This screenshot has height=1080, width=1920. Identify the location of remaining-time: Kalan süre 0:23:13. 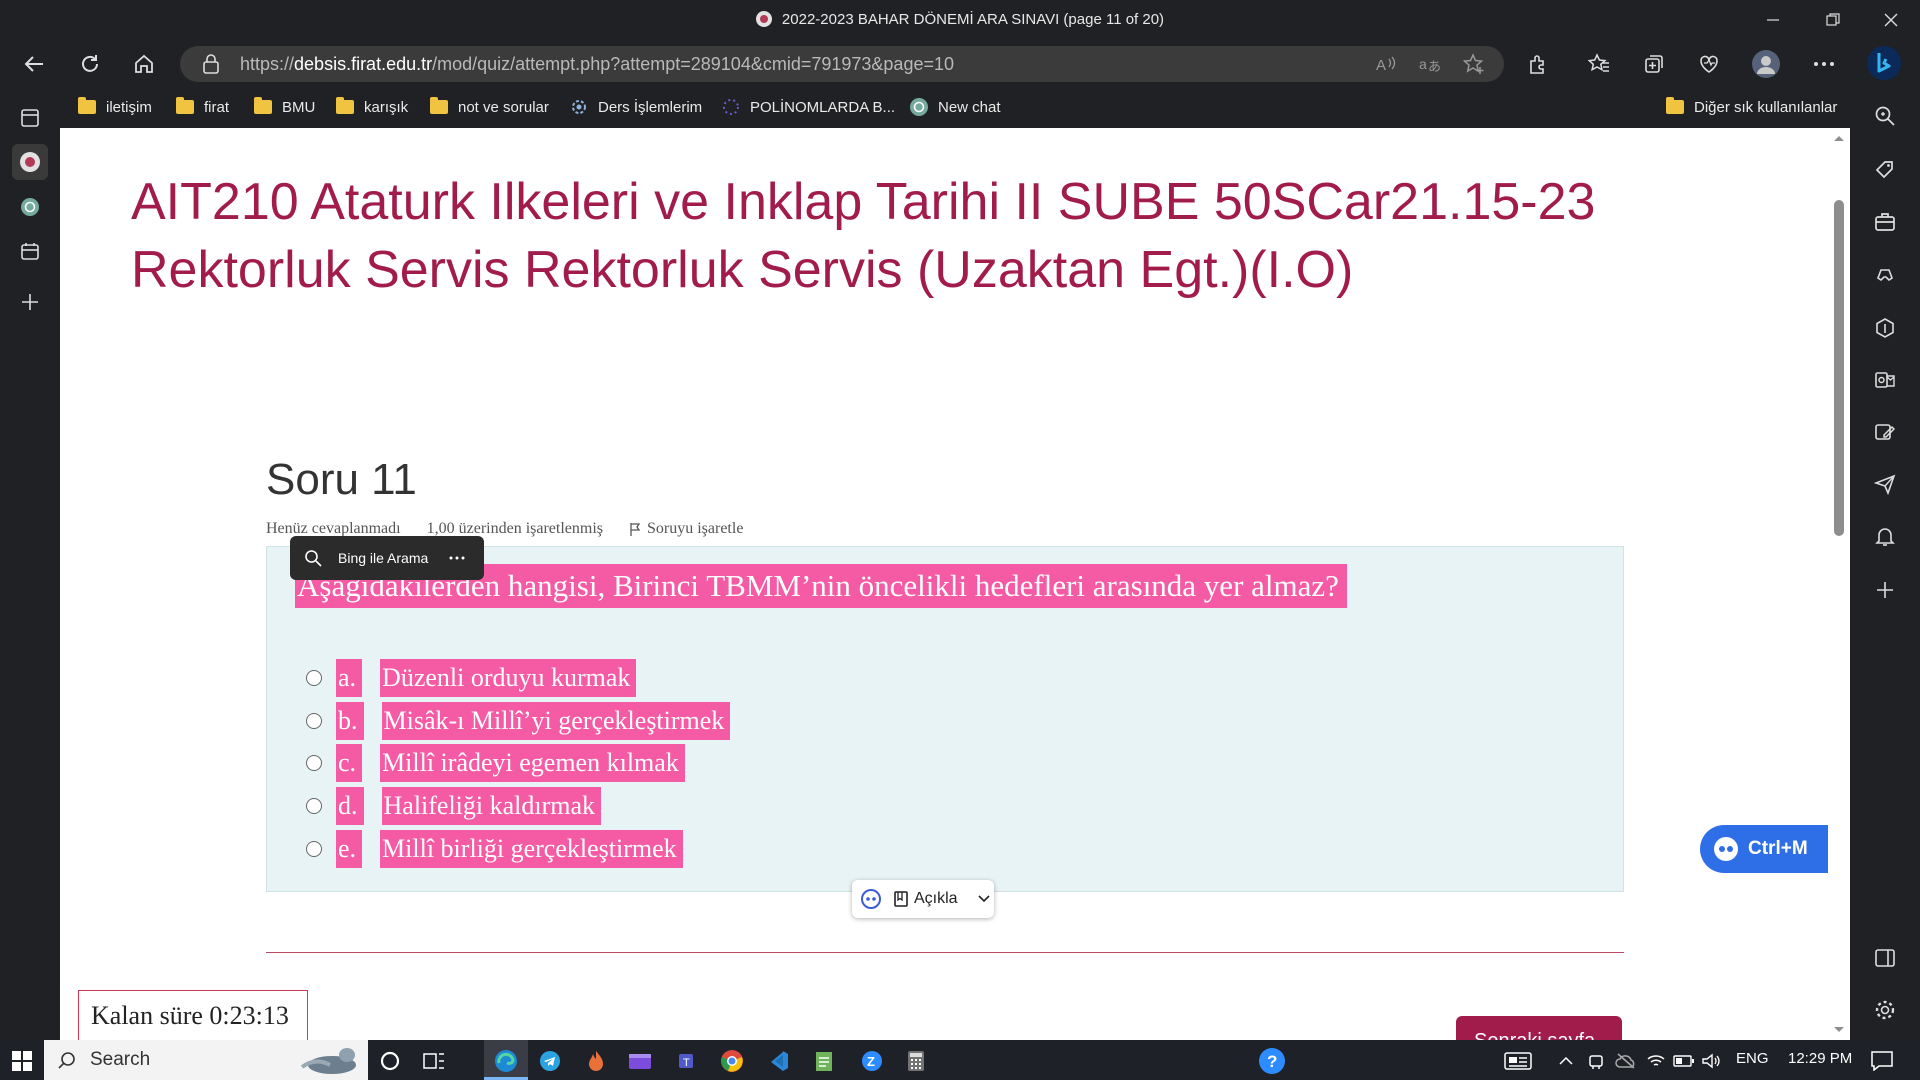
(193, 1016).